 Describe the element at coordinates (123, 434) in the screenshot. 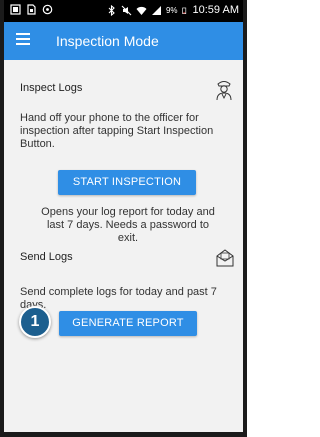

I see `frame-bottom-edge` at that location.